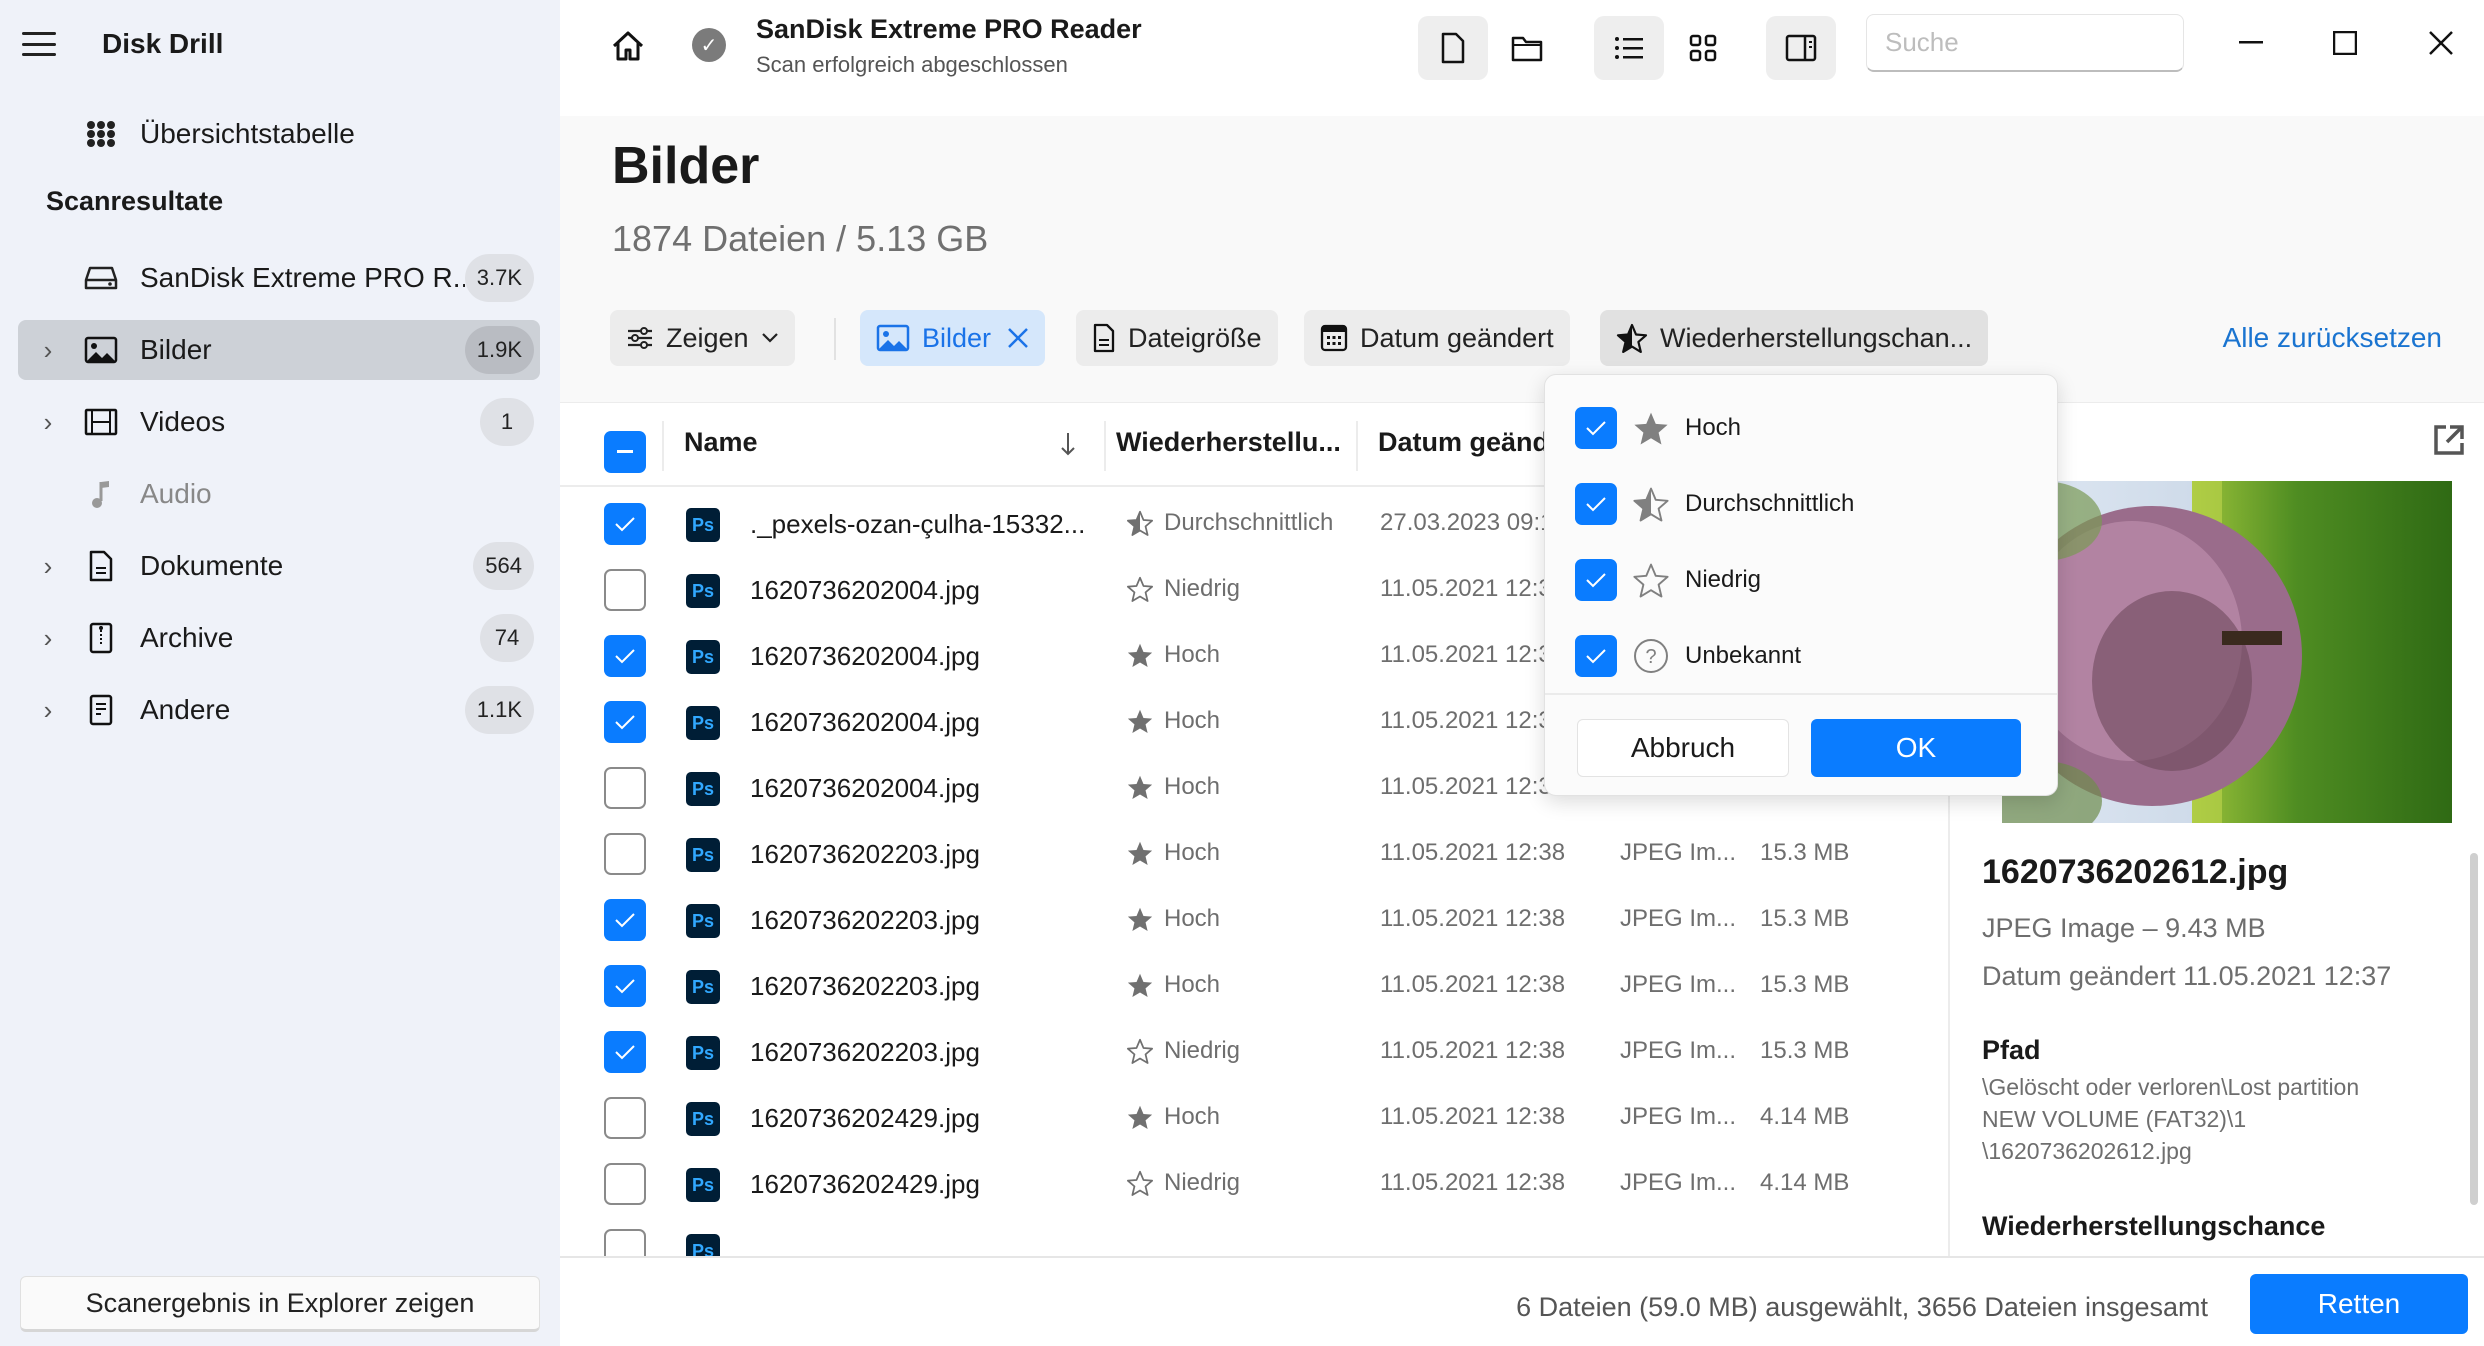 Image resolution: width=2484 pixels, height=1346 pixels. What do you see at coordinates (2251, 43) in the screenshot?
I see `minimize-button` at bounding box center [2251, 43].